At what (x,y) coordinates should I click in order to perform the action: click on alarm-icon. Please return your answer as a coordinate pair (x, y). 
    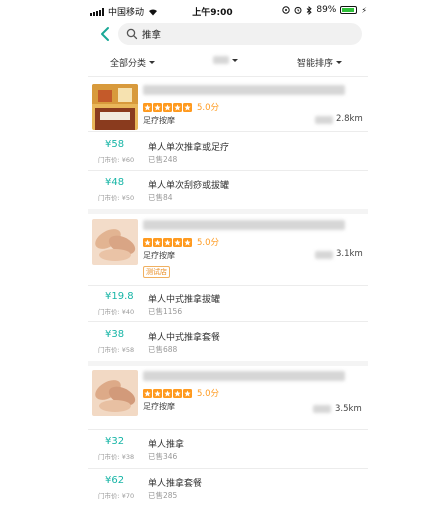
    Looking at the image, I should click on (298, 10).